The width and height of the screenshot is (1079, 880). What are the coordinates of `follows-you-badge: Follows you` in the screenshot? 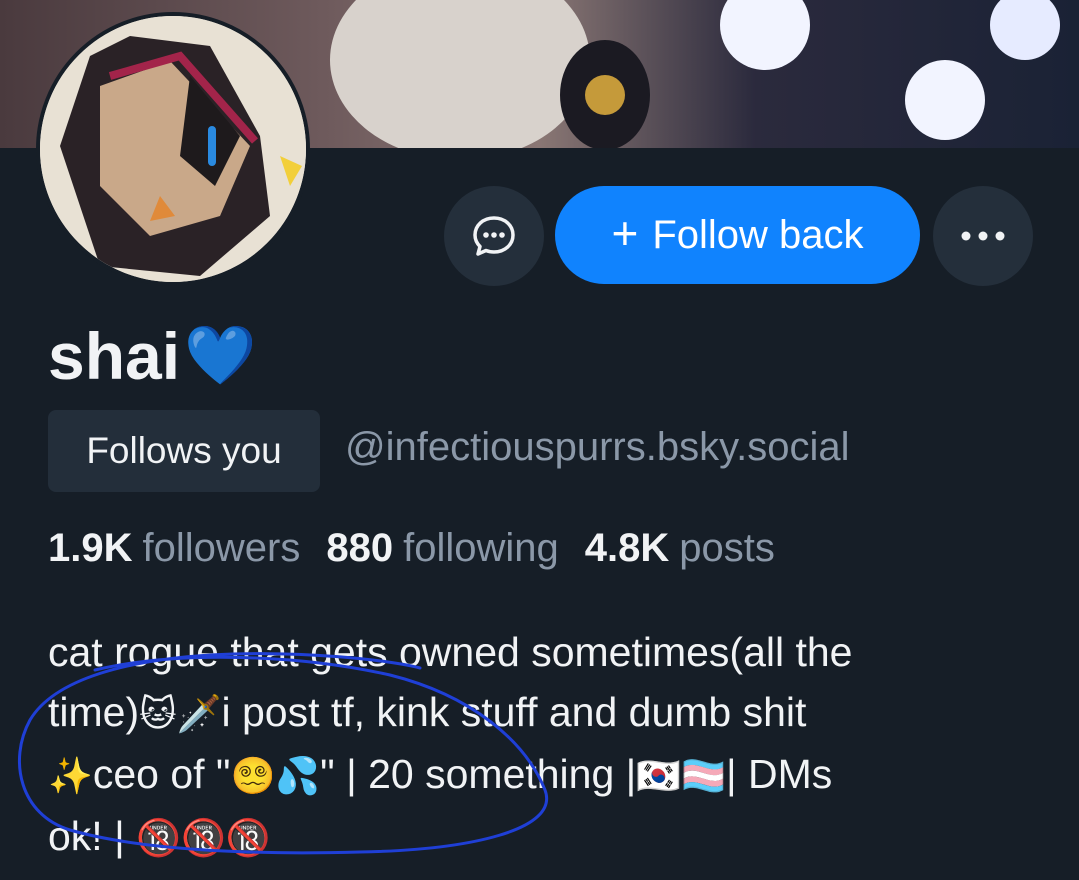 It's located at (184, 451).